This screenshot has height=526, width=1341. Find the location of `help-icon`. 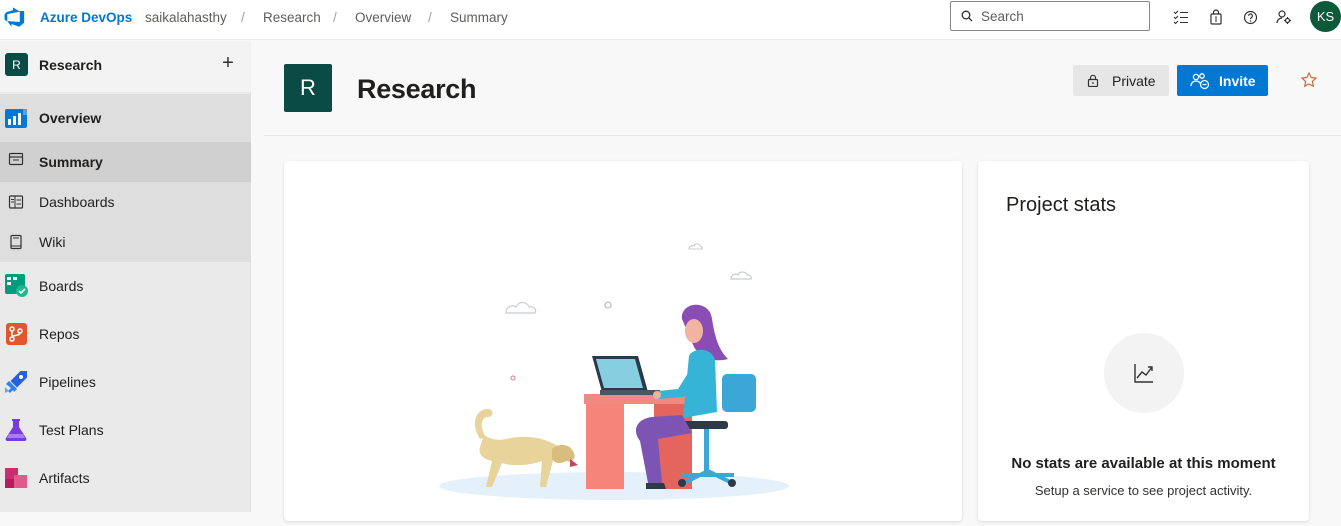

help-icon is located at coordinates (1250, 17).